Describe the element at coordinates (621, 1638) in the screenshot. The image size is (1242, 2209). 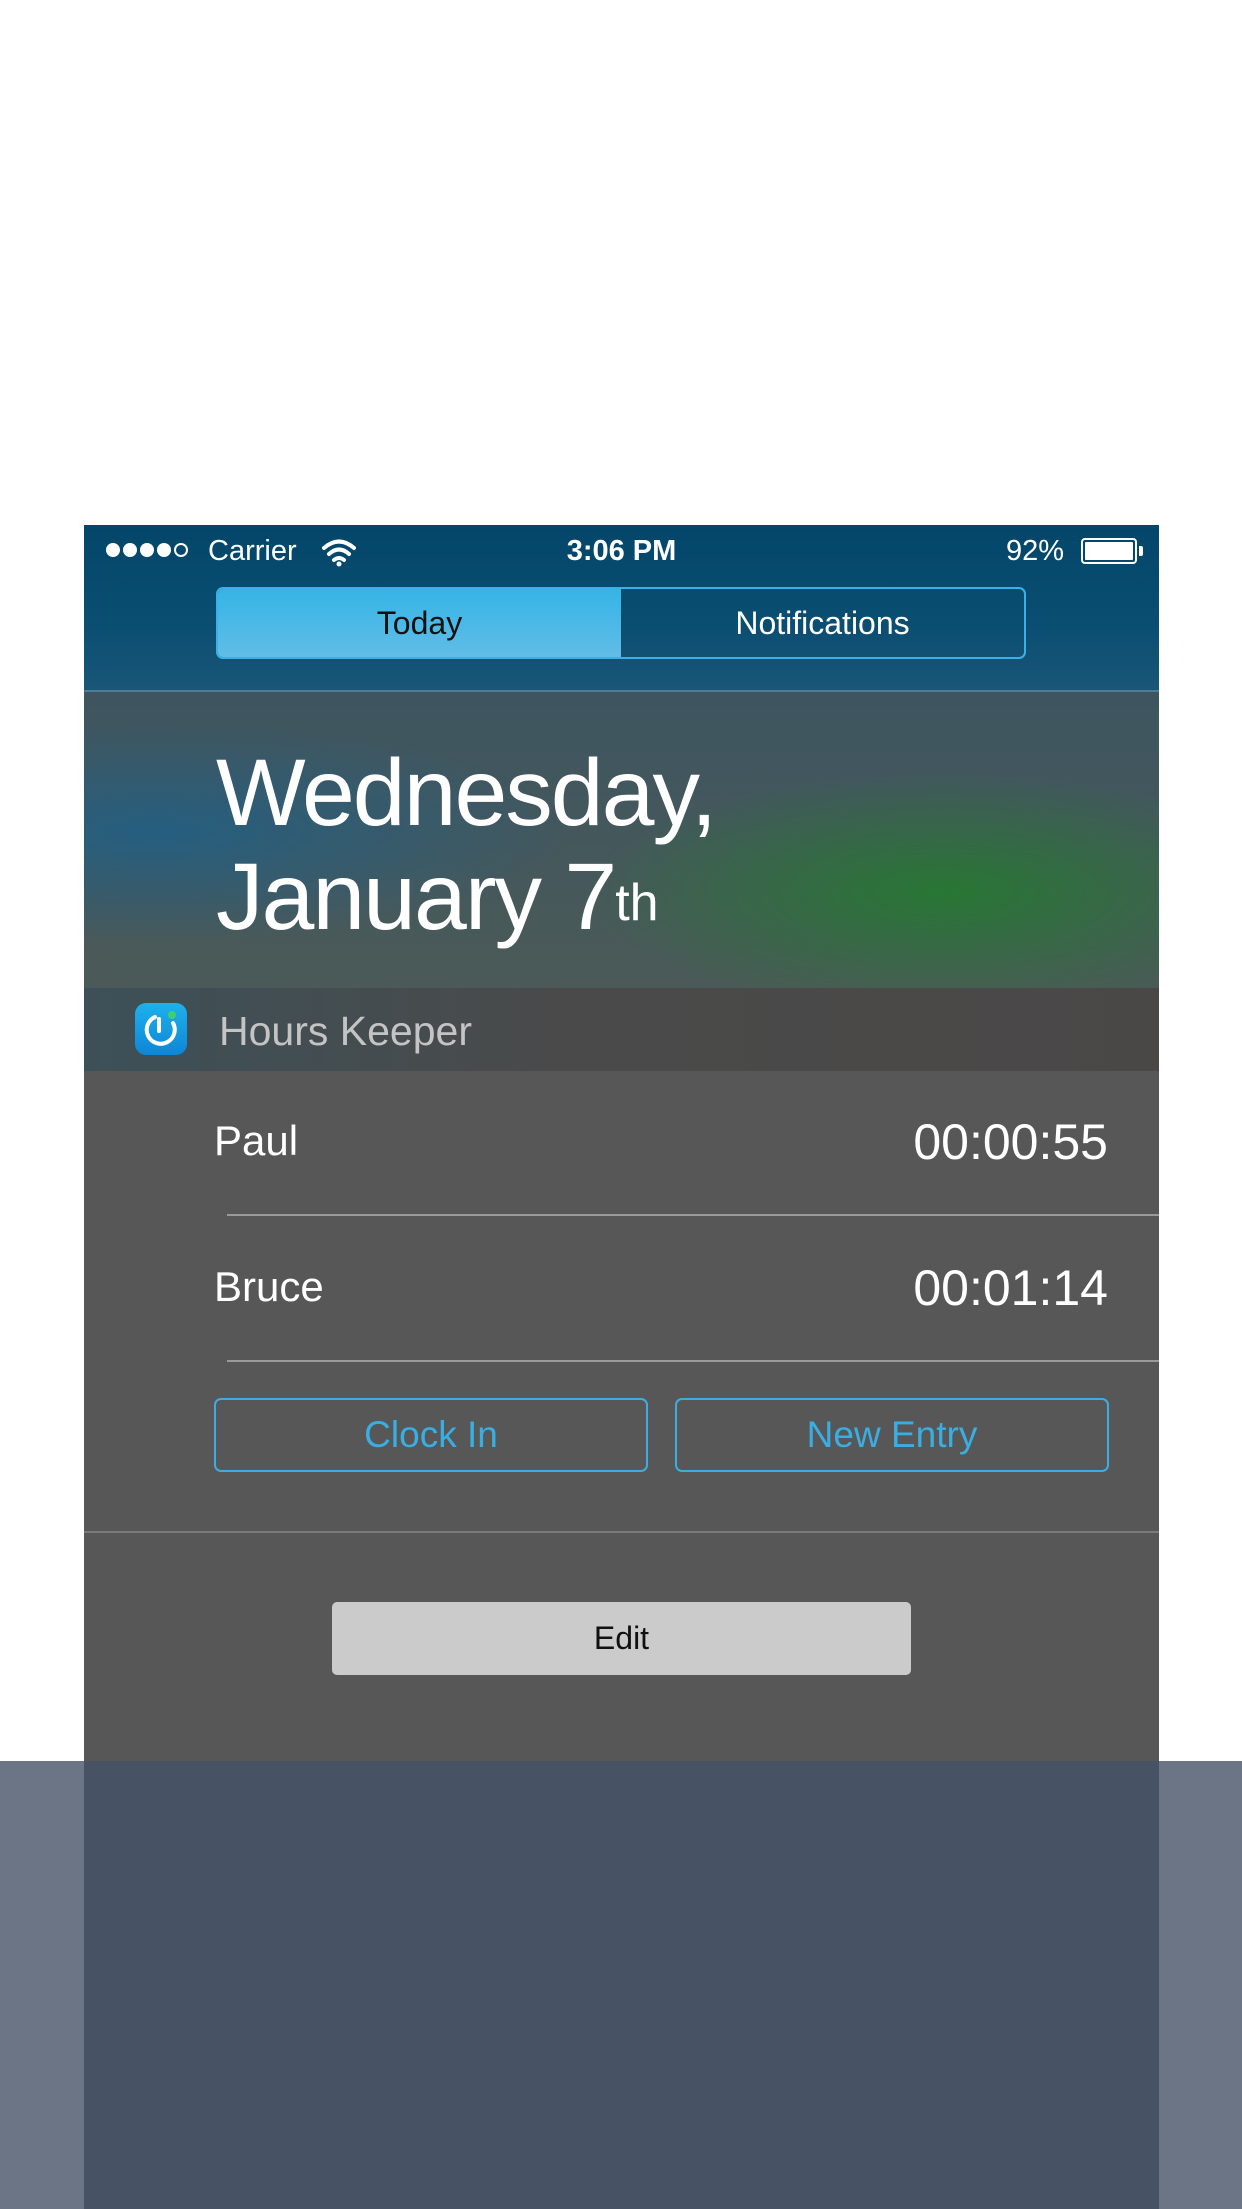
I see `edit-button: Edit` at that location.